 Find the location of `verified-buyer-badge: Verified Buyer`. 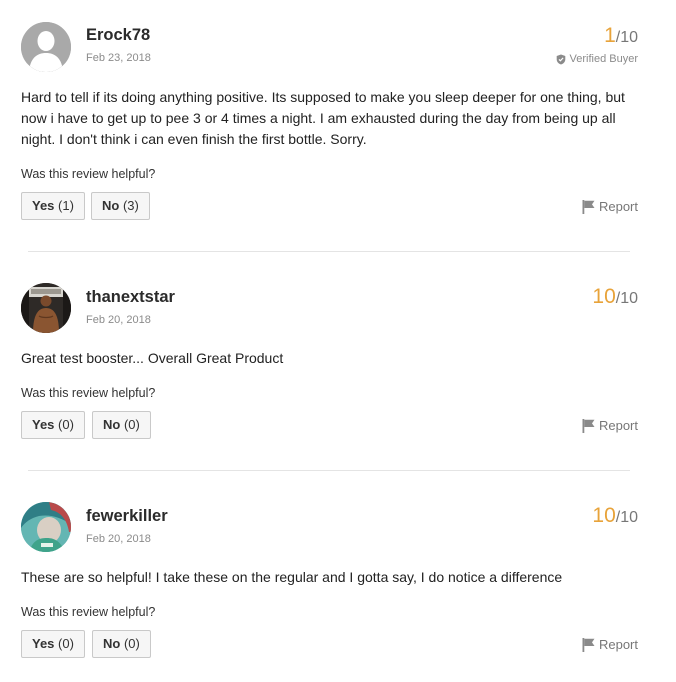

verified-buyer-badge: Verified Buyer is located at coordinates (597, 59).